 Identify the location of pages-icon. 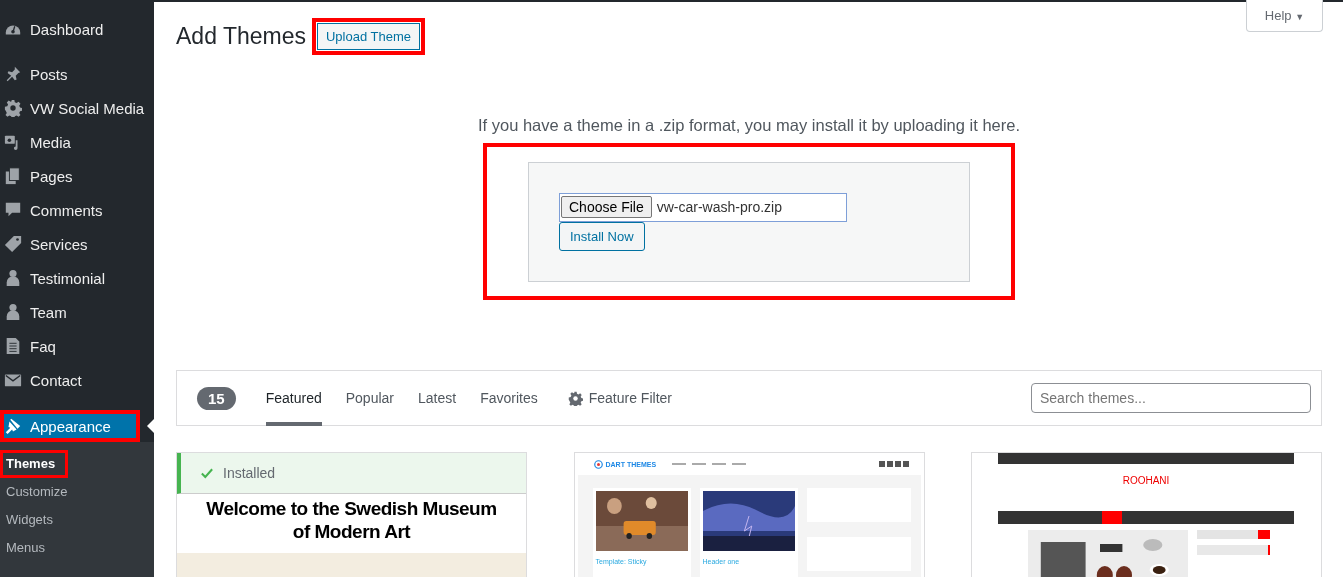
(13, 176).